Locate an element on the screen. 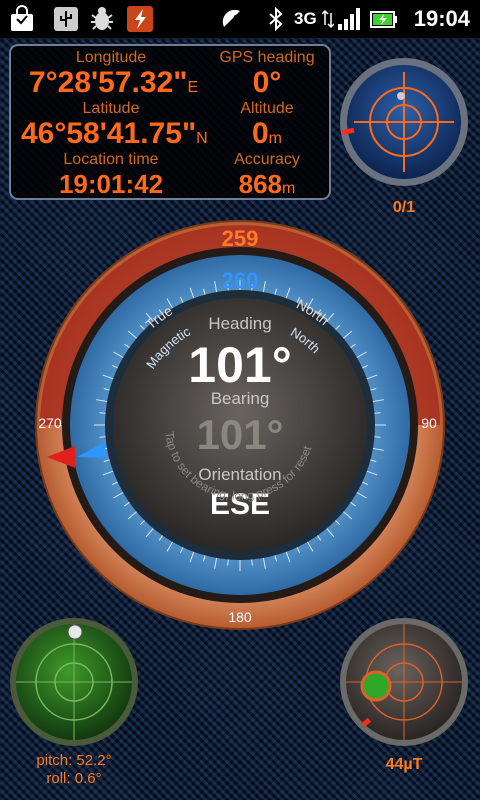 This screenshot has height=800, width=480. longitude-direction: E is located at coordinates (193, 87).